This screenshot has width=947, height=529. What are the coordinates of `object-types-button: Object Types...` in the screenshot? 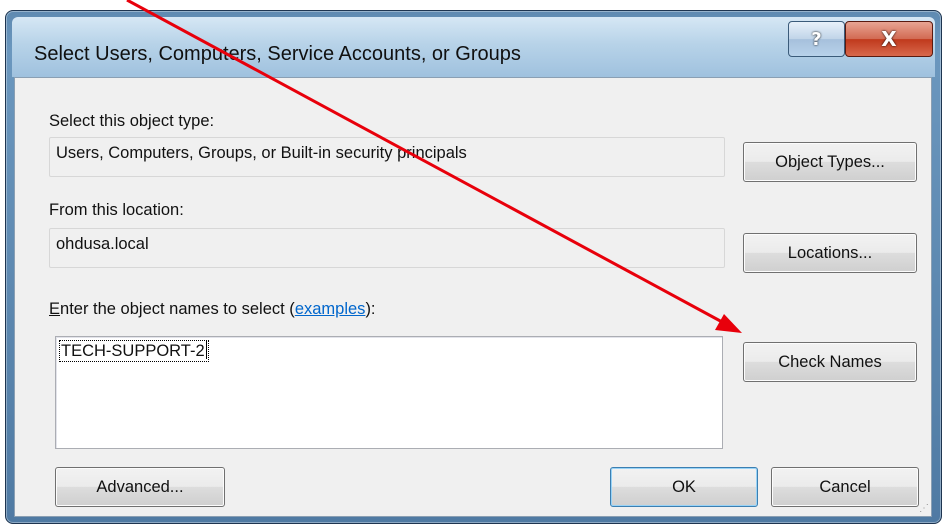 It's located at (830, 162).